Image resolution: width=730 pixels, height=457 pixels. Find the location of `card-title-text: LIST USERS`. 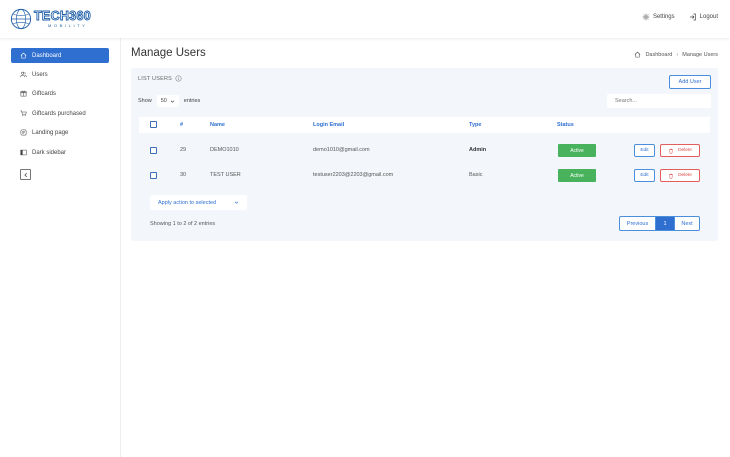

card-title-text: LIST USERS is located at coordinates (155, 78).